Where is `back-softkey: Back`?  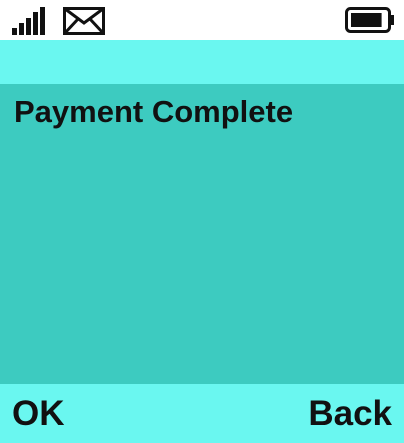
back-softkey: Back is located at coordinates (350, 414).